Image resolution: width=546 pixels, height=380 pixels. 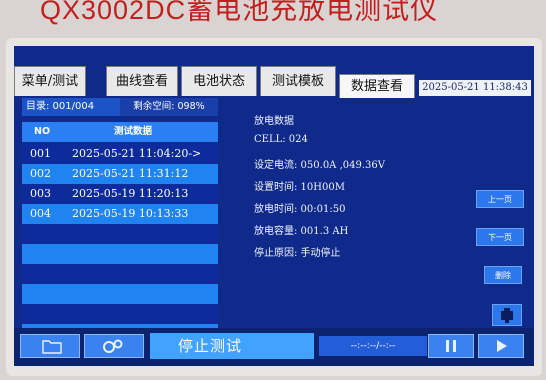 I want to click on remaining-space: 剩余空间: 098%, so click(x=169, y=107).